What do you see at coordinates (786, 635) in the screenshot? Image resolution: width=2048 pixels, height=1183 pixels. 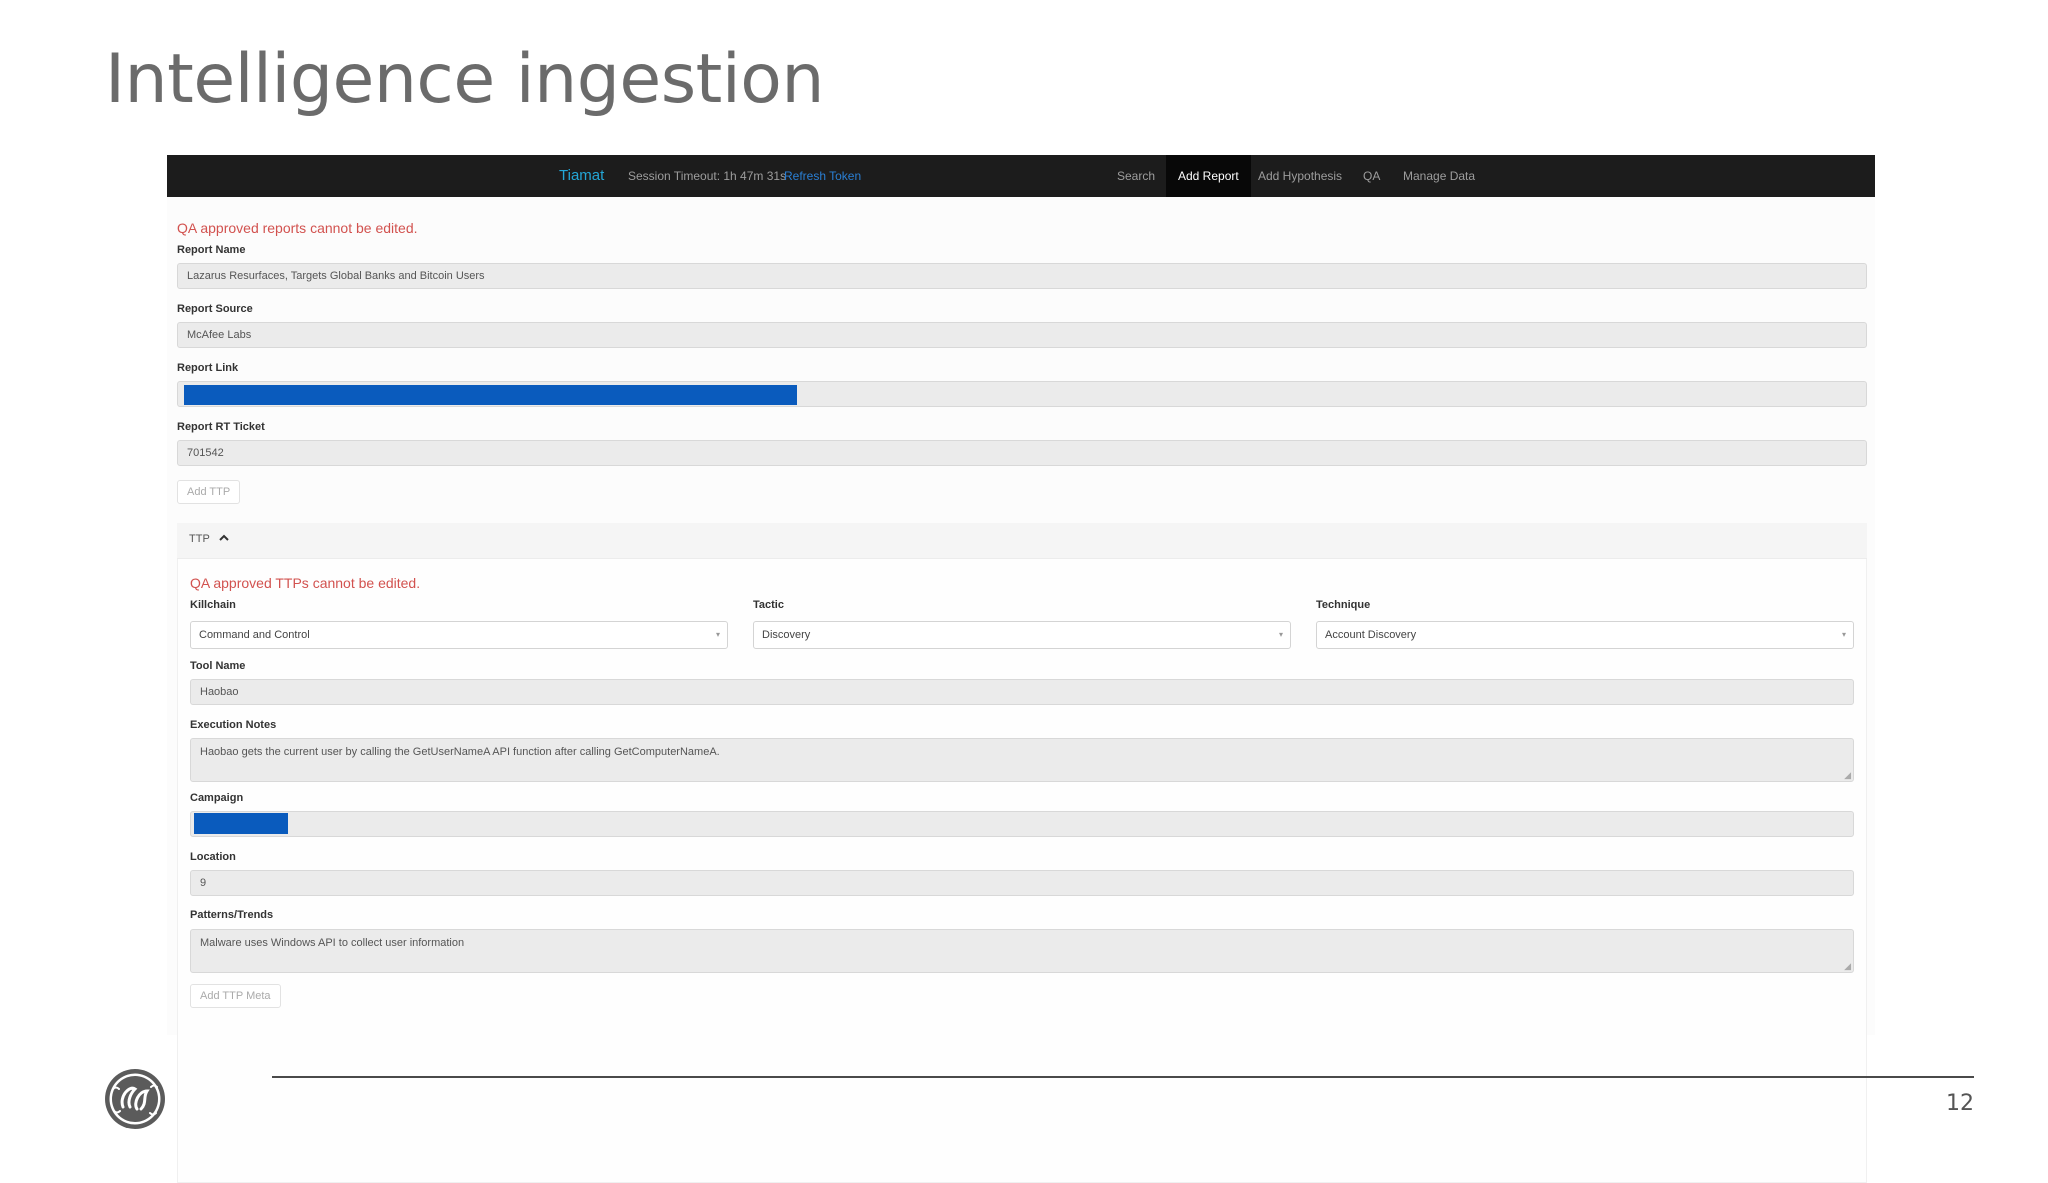 I see `tactic-value: Discovery` at bounding box center [786, 635].